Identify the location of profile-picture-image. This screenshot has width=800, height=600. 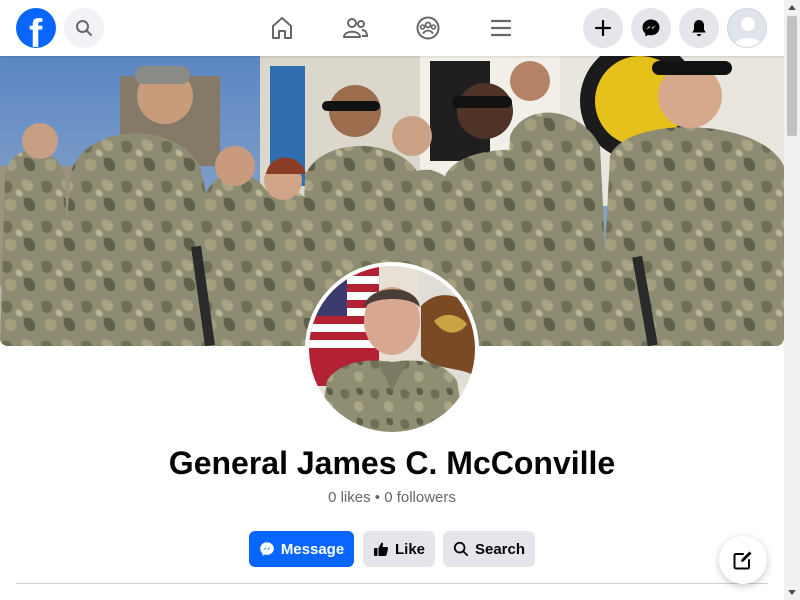
(392, 349).